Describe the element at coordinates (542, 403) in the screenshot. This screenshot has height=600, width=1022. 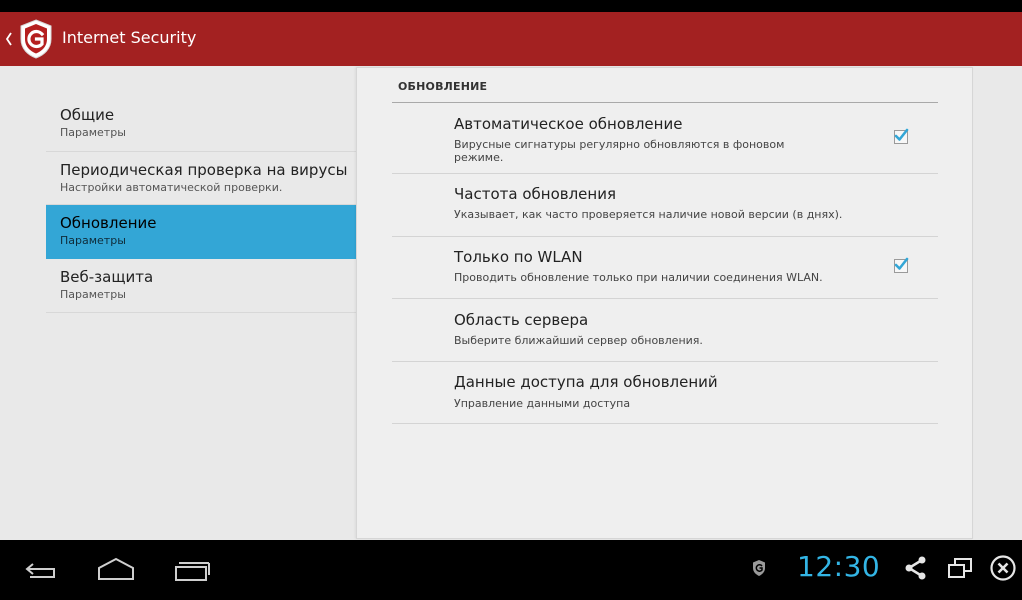
I see `pref-summary: Управление данными доступа` at that location.